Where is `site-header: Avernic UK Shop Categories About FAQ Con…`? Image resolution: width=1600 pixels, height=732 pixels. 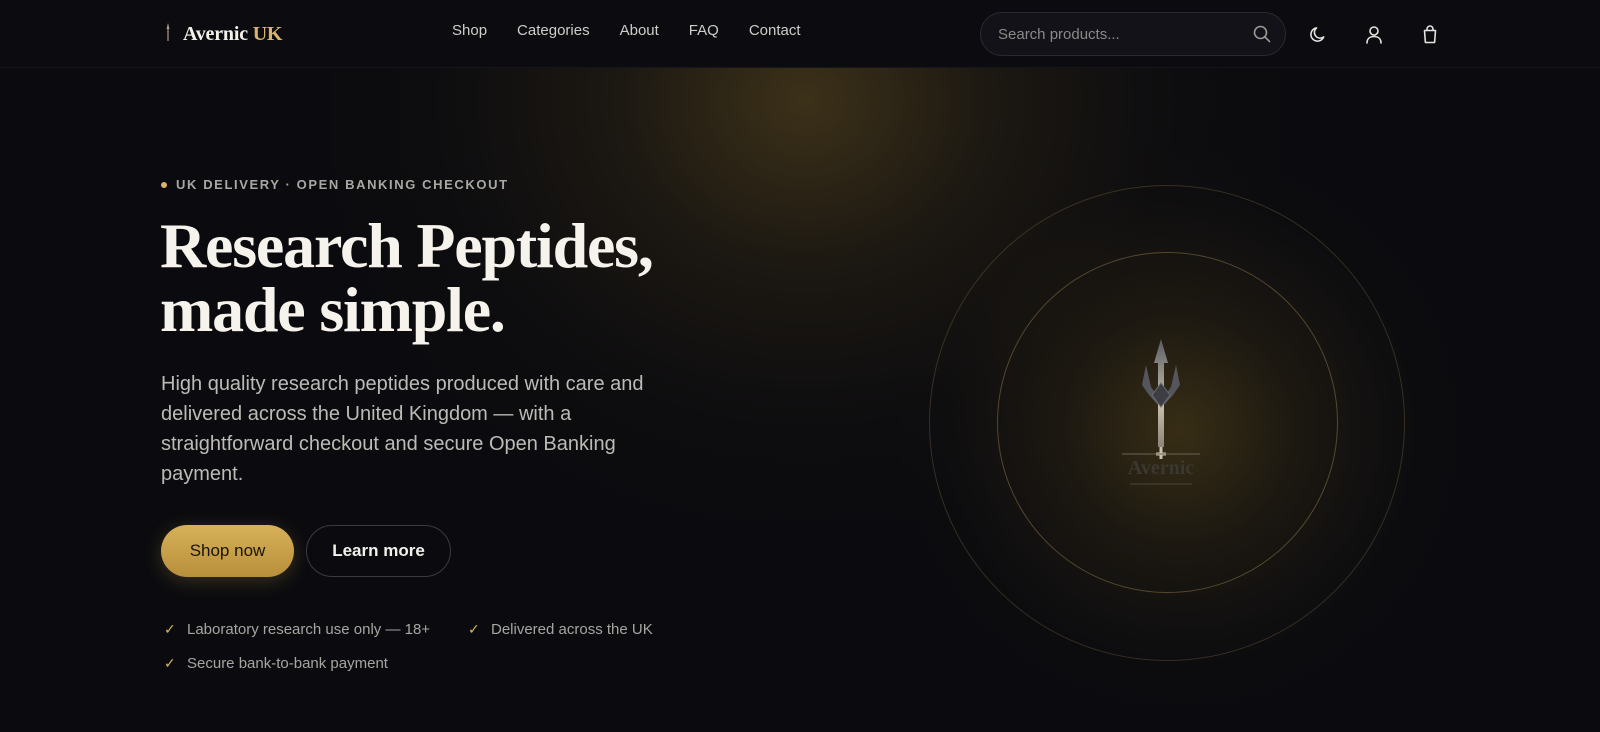
site-header: Avernic UK Shop Categories About FAQ Con… is located at coordinates (800, 34).